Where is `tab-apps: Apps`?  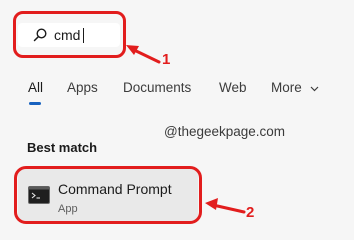 tab-apps: Apps is located at coordinates (82, 87).